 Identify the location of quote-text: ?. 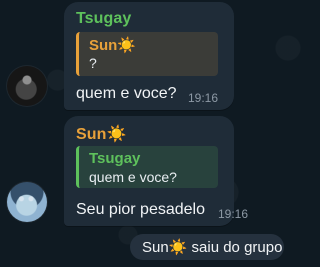
(93, 63).